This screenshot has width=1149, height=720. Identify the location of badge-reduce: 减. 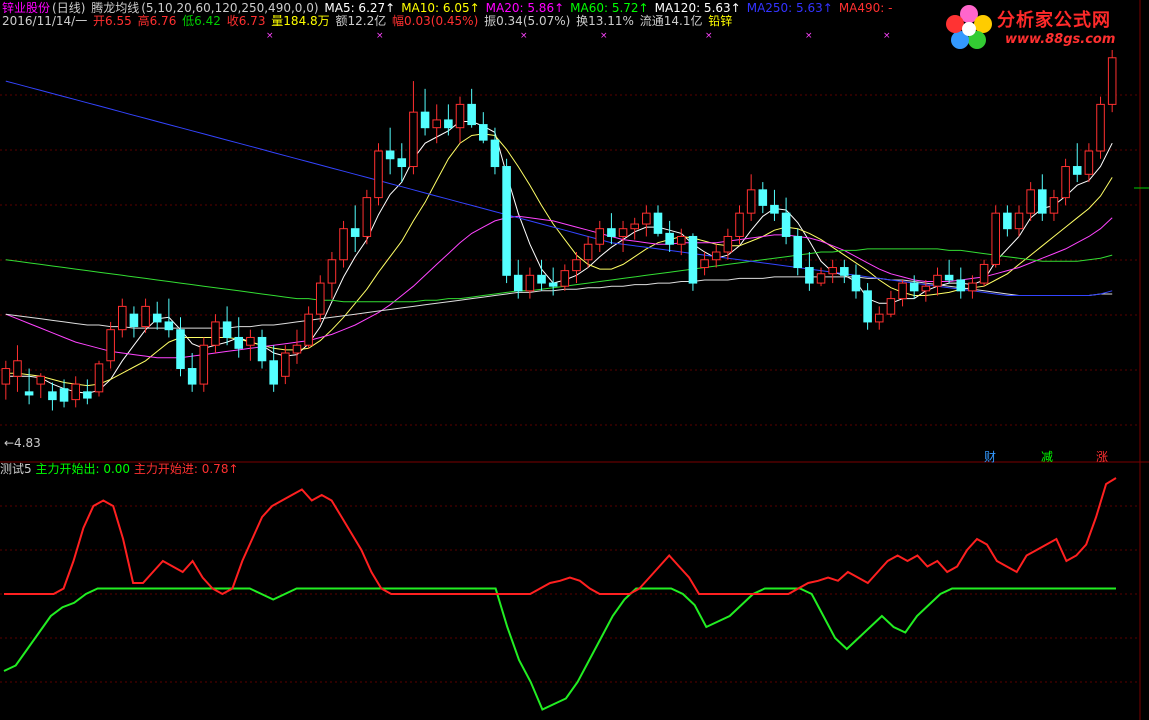
(1047, 456).